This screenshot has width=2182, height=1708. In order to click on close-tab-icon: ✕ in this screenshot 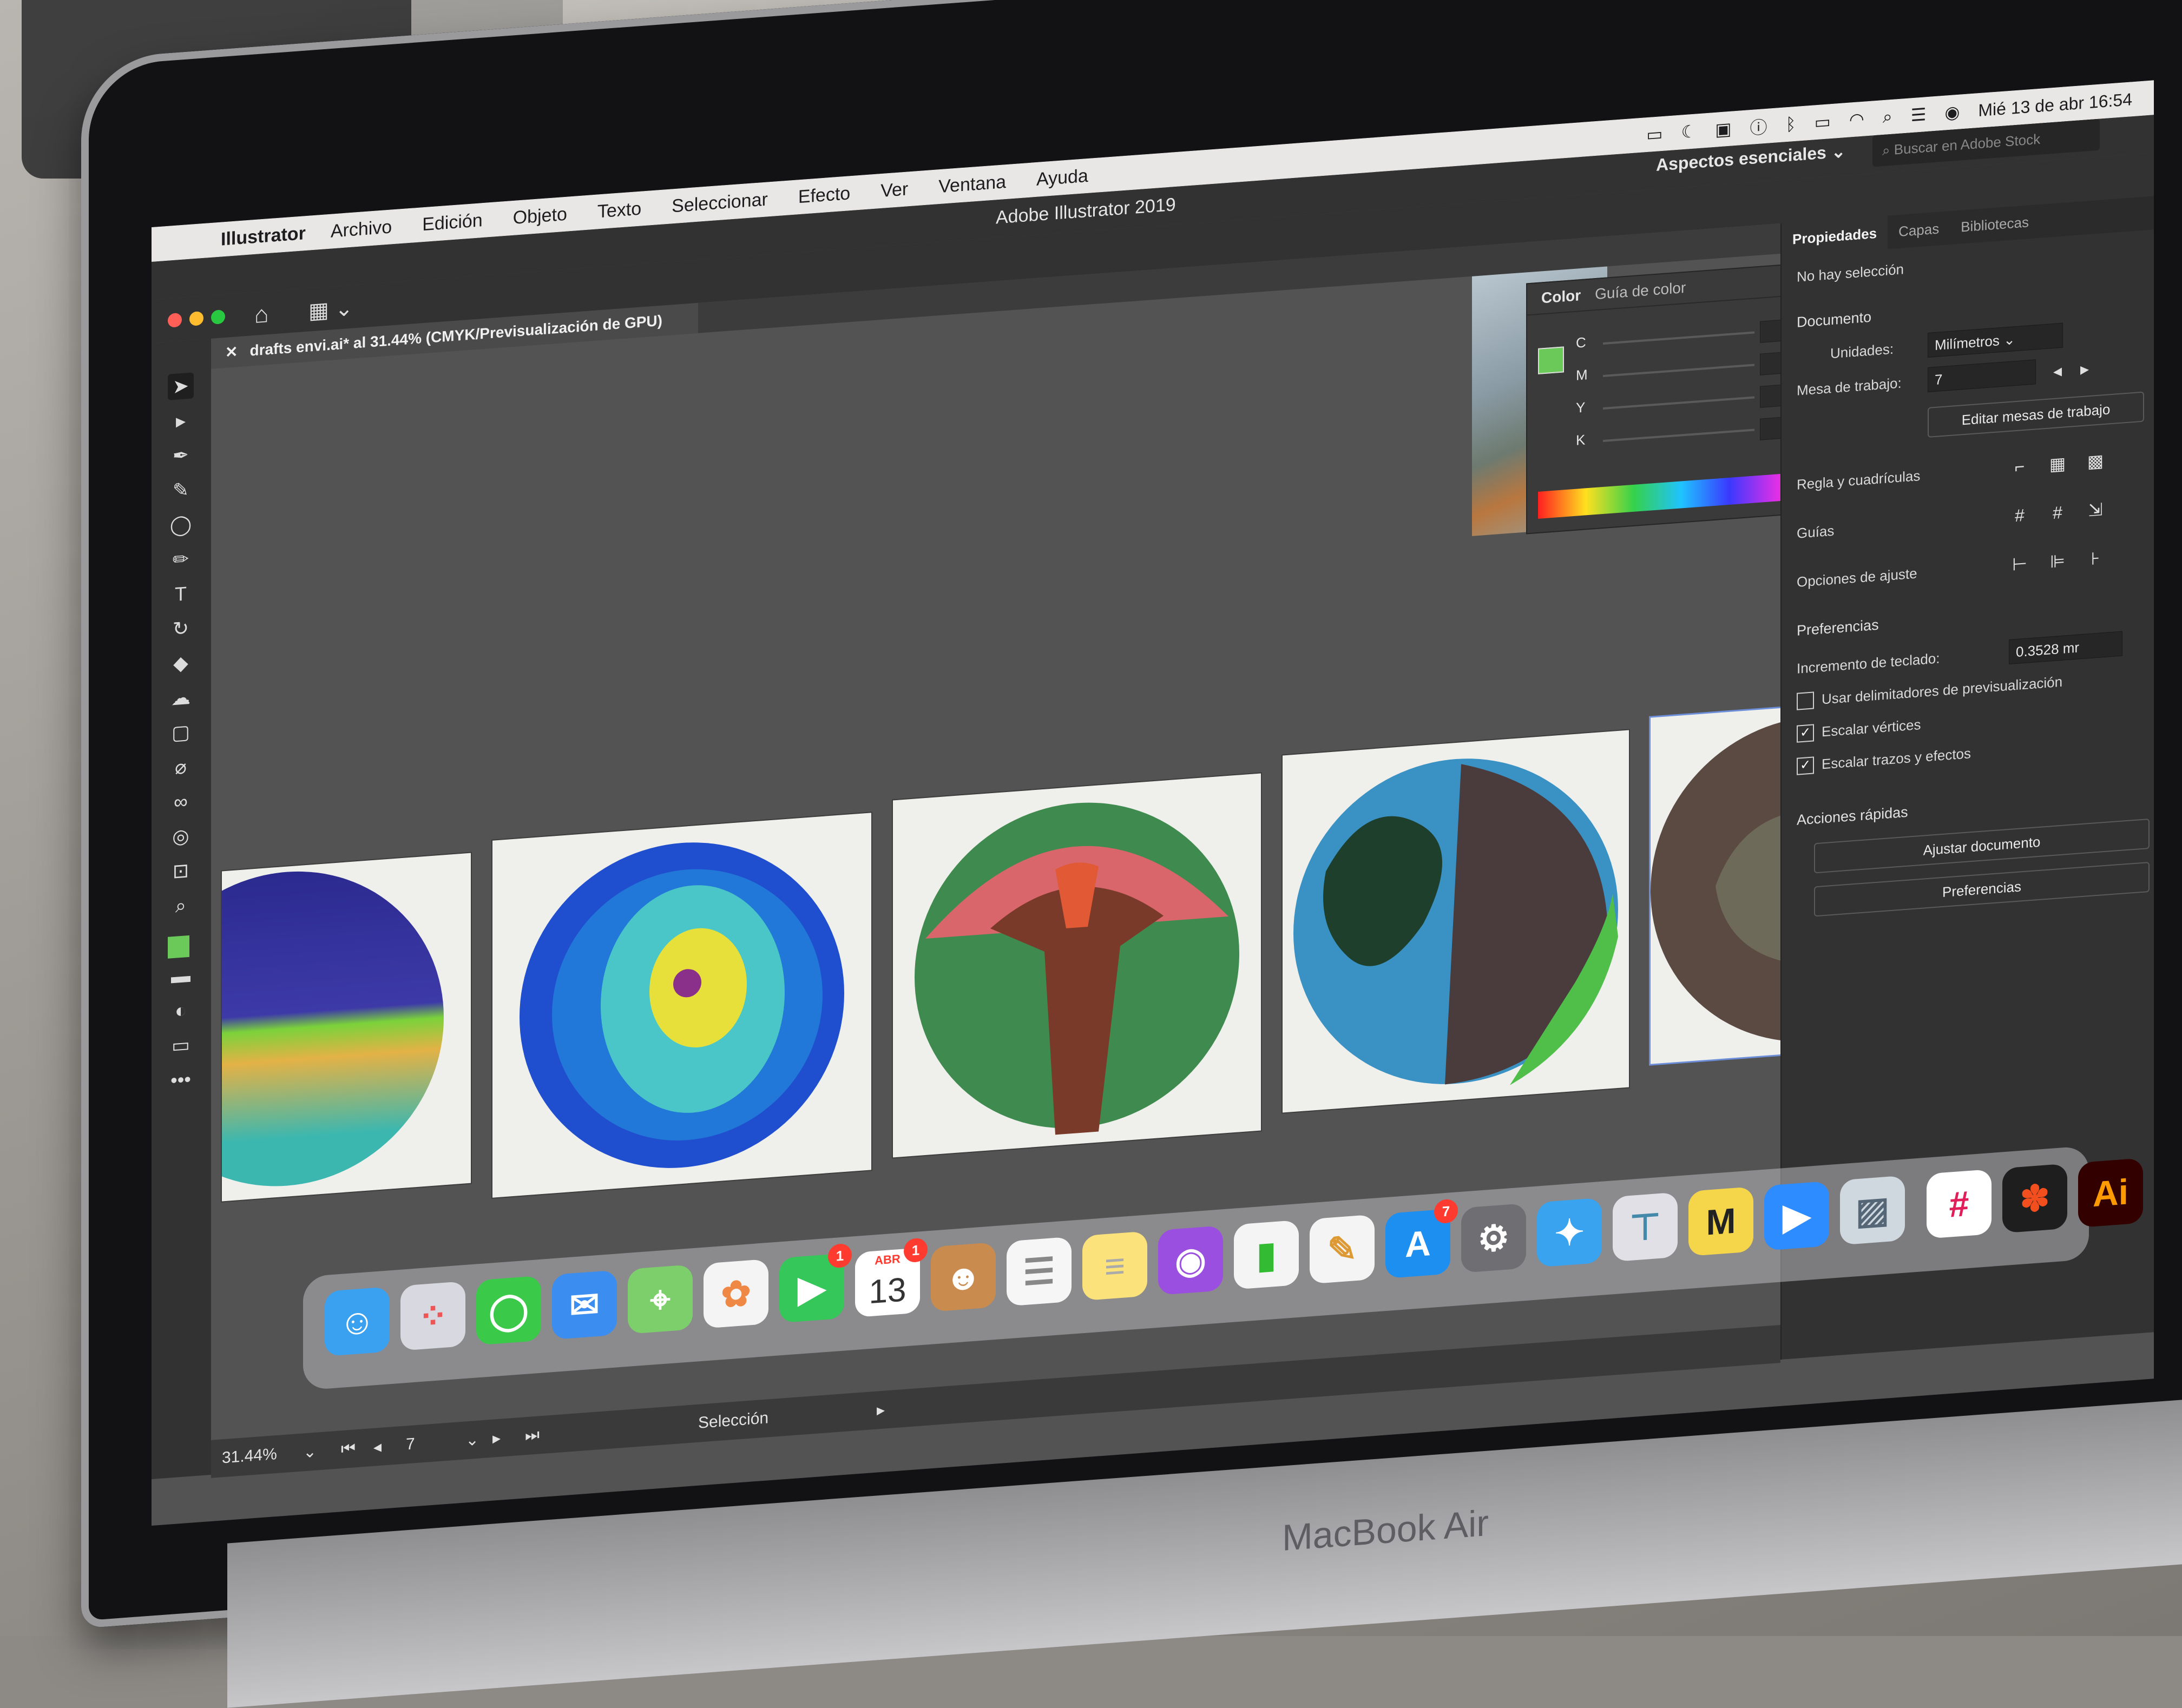, I will do `click(231, 352)`.